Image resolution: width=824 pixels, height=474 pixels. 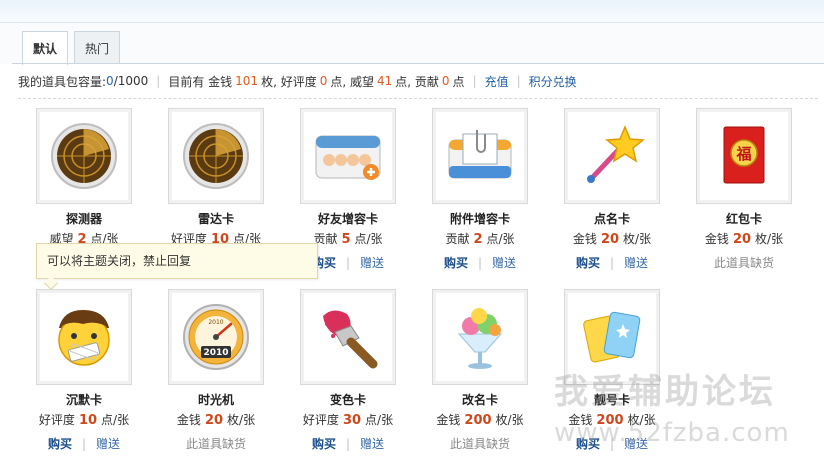 What do you see at coordinates (323, 81) in the screenshot?
I see `good-value: 0` at bounding box center [323, 81].